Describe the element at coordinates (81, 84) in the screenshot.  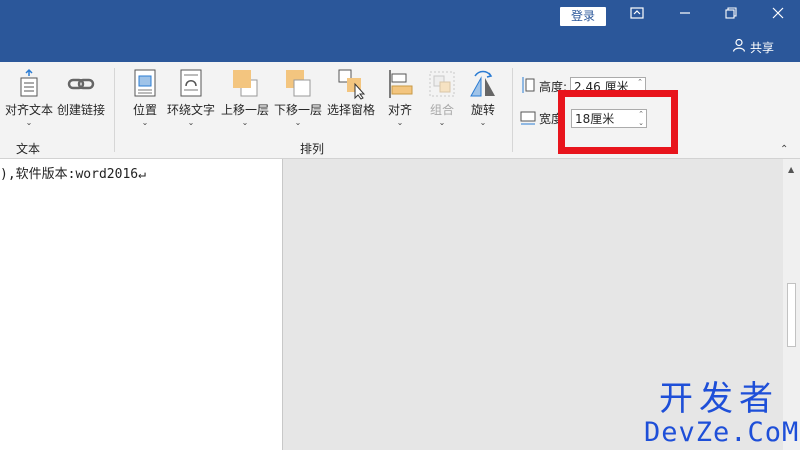
I see `link-icon` at that location.